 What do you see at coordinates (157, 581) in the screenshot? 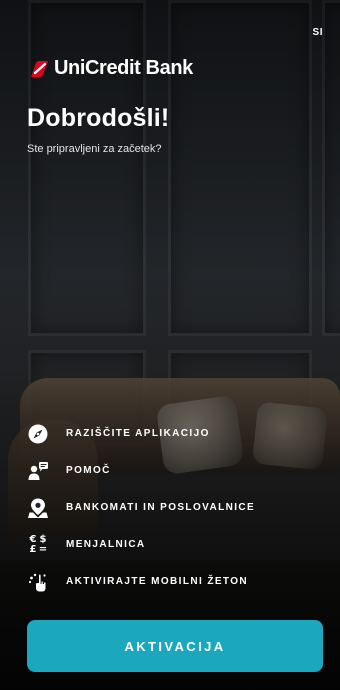
I see `menu-item-label: AKTIVIRAJTE MOBILNI ŽETON` at bounding box center [157, 581].